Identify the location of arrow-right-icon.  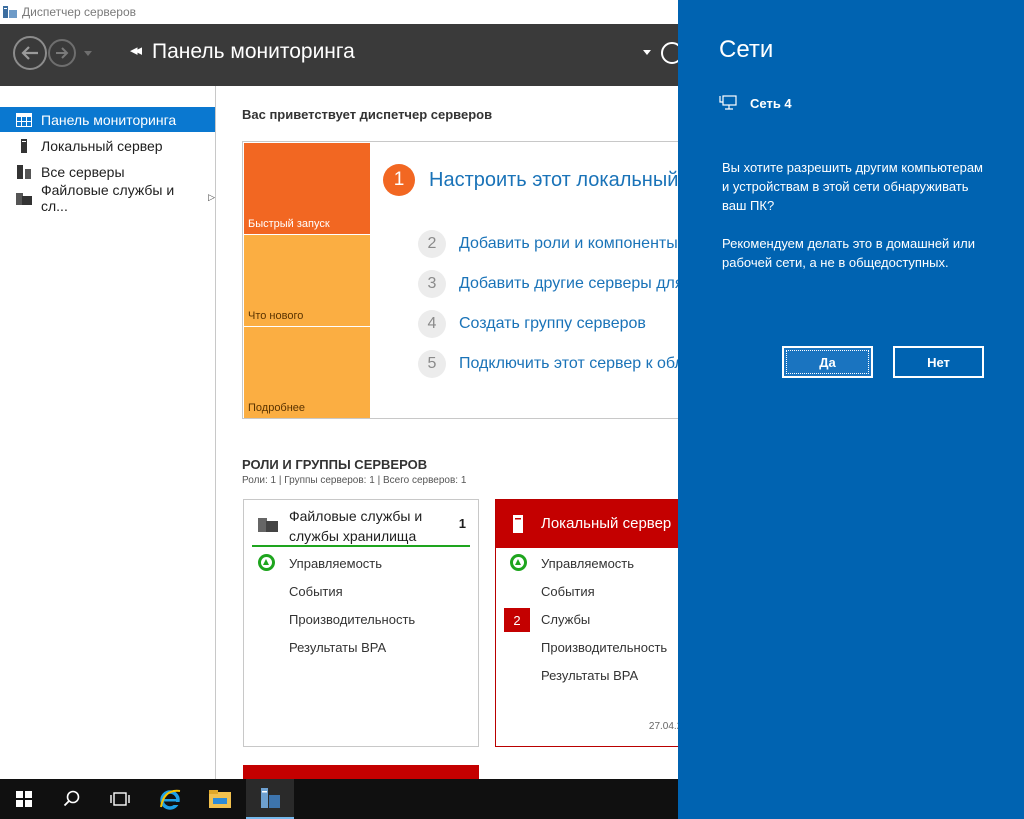
(62, 53).